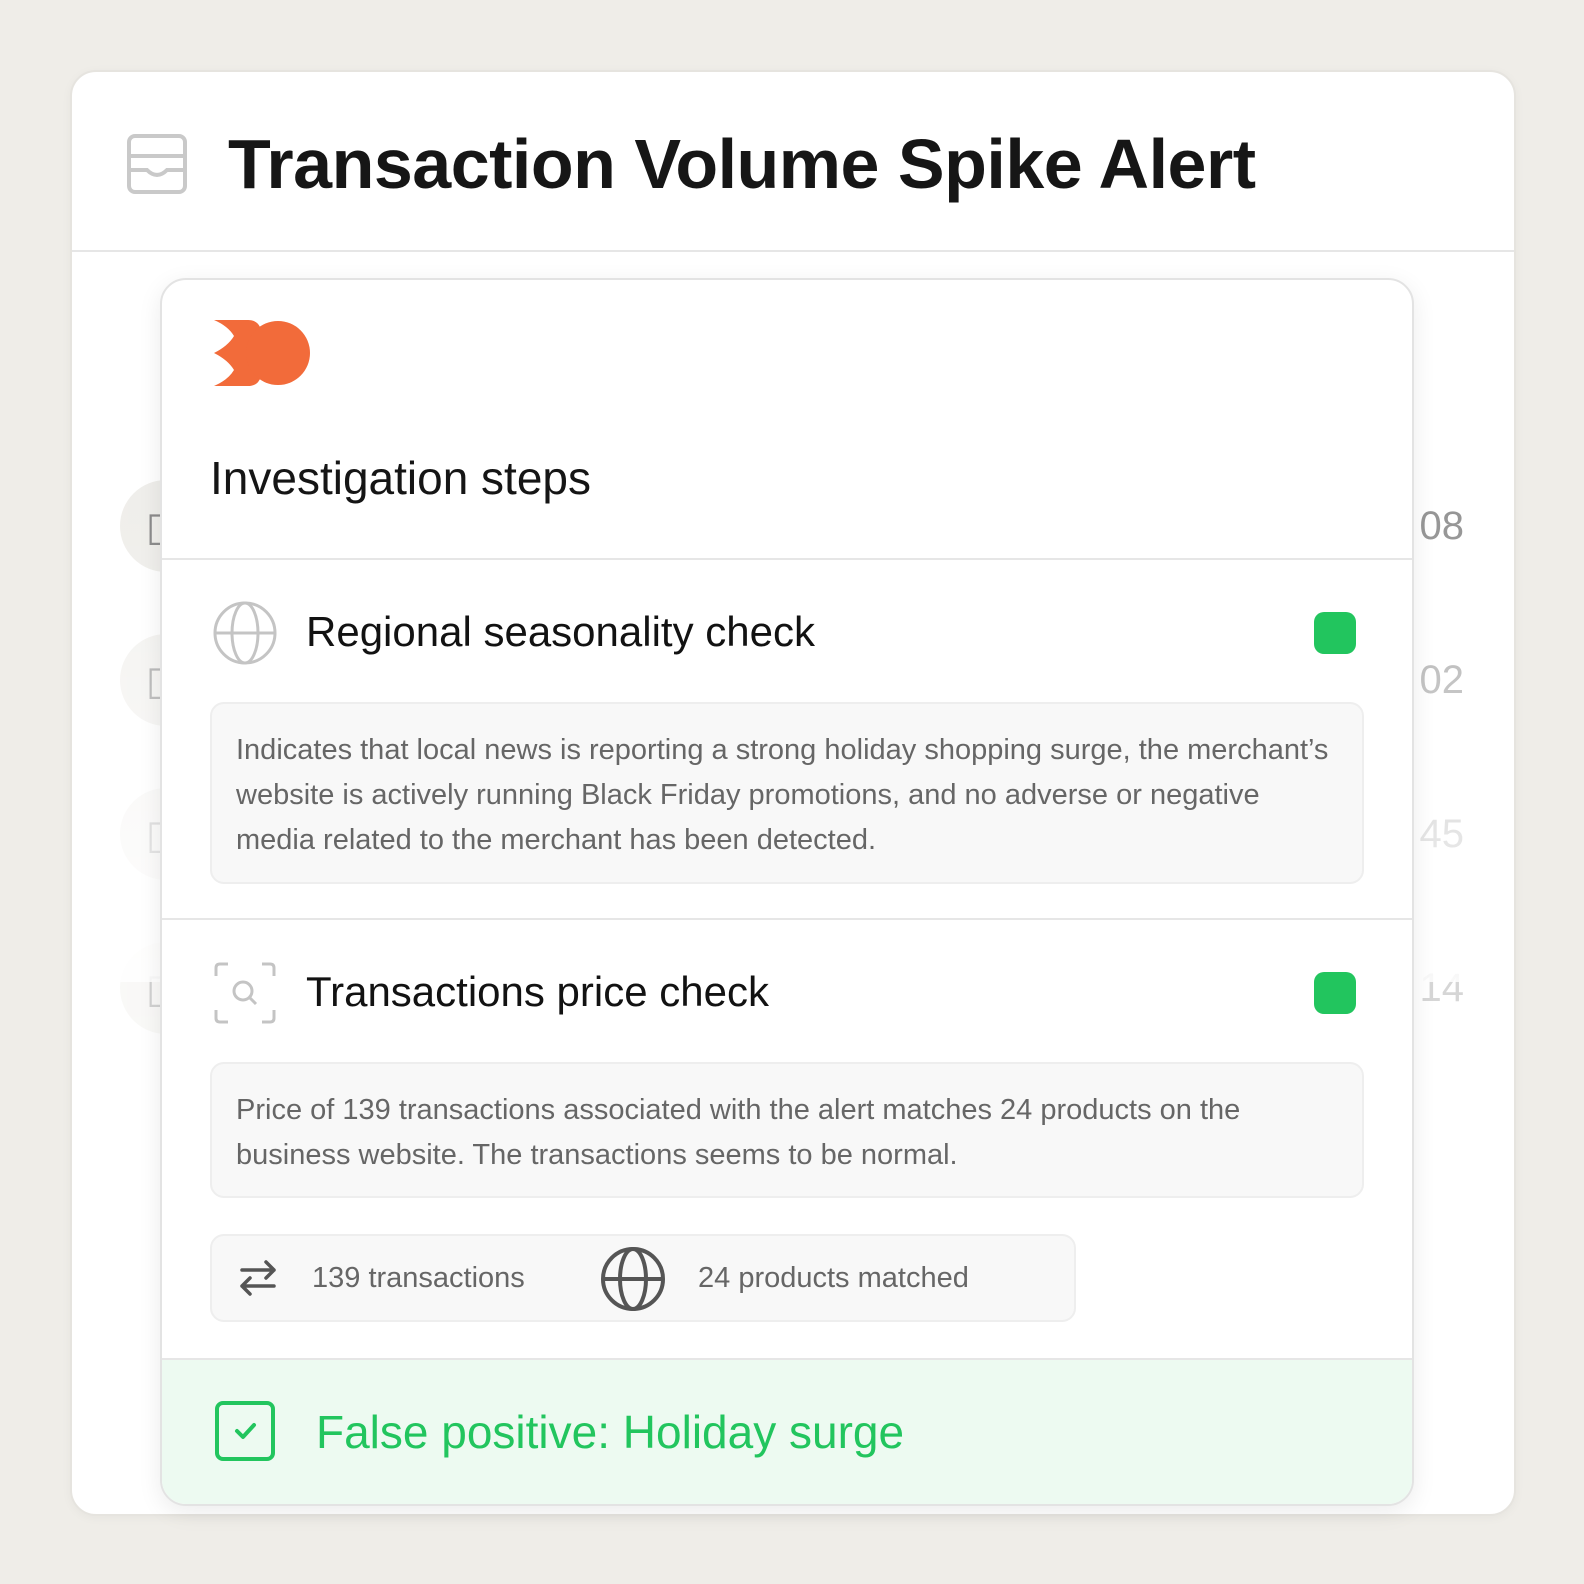  What do you see at coordinates (787, 420) in the screenshot?
I see `panel-header: Investigation steps` at bounding box center [787, 420].